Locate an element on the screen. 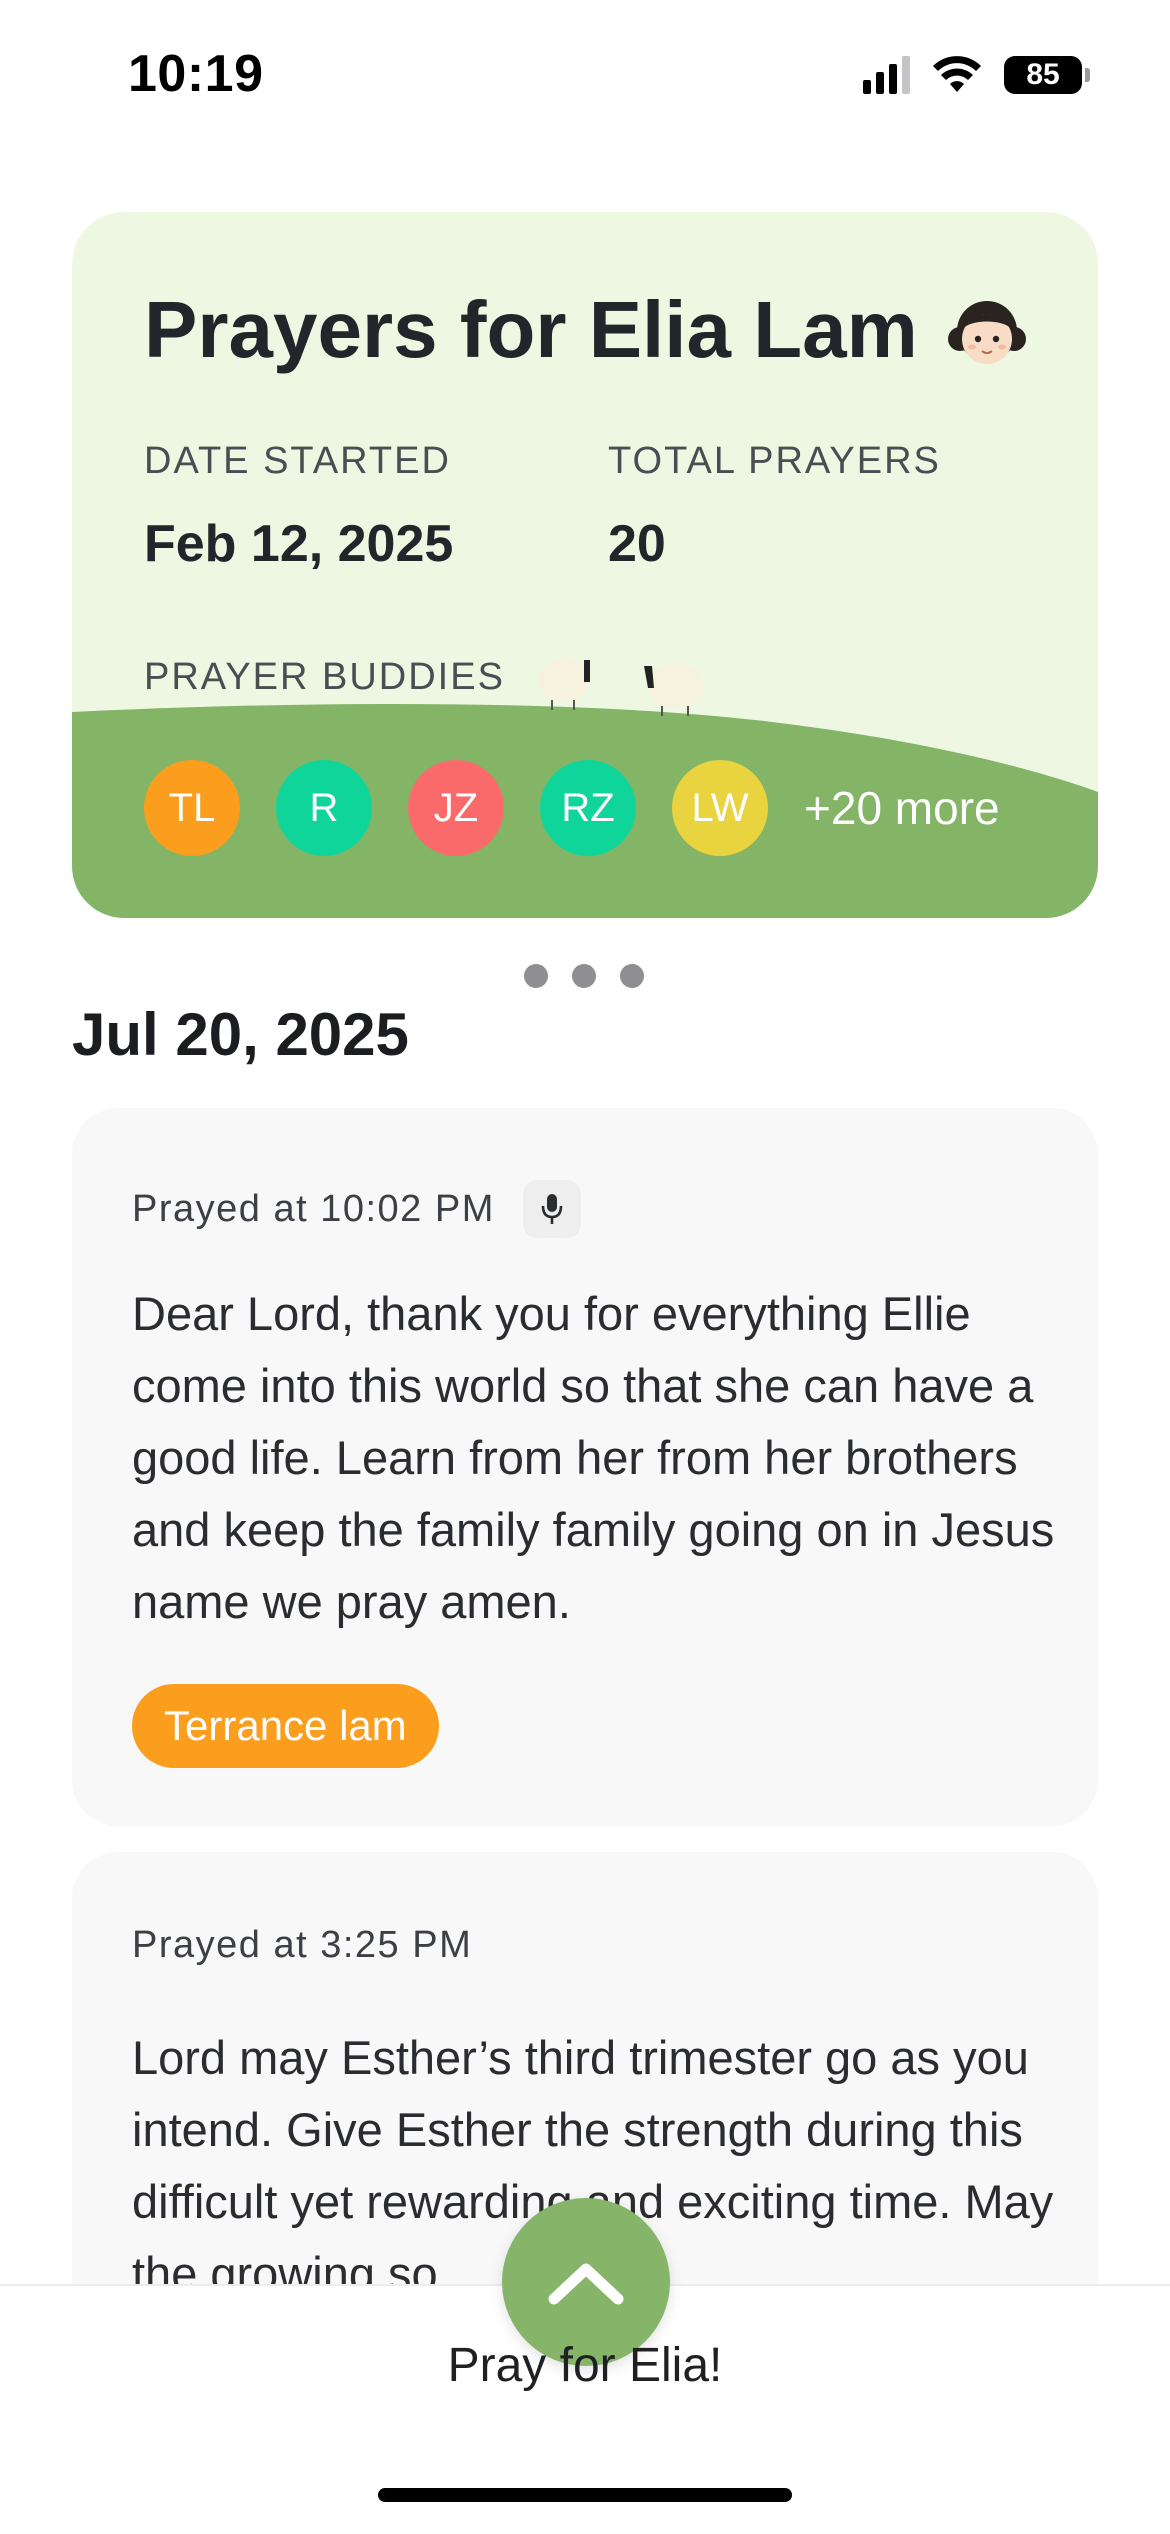  battery-icon: 85 is located at coordinates (1047, 75).